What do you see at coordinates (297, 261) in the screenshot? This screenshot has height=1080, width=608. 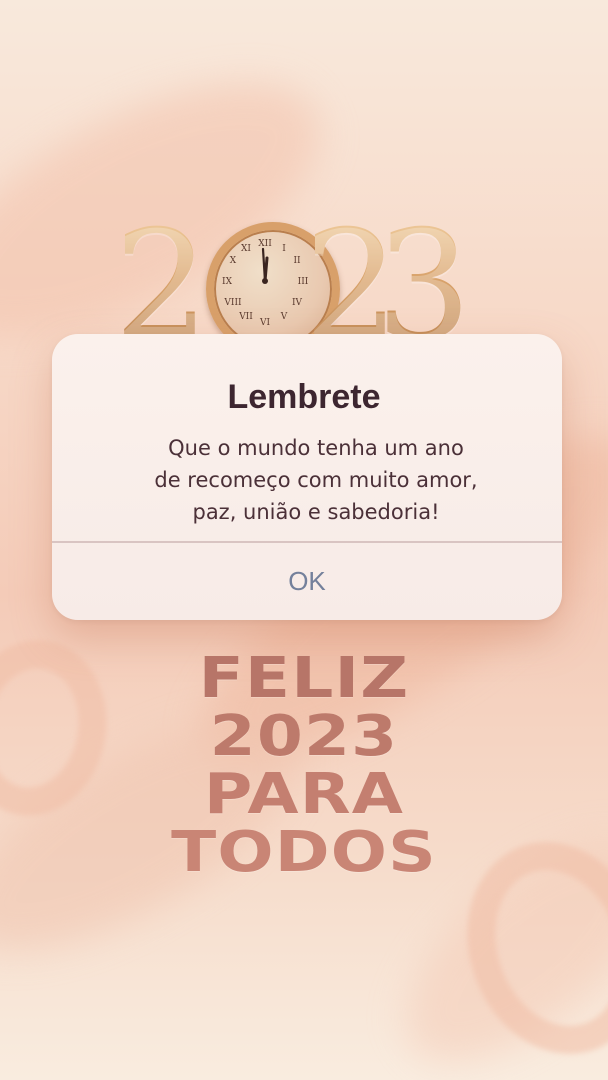 I see `svg-text: II` at bounding box center [297, 261].